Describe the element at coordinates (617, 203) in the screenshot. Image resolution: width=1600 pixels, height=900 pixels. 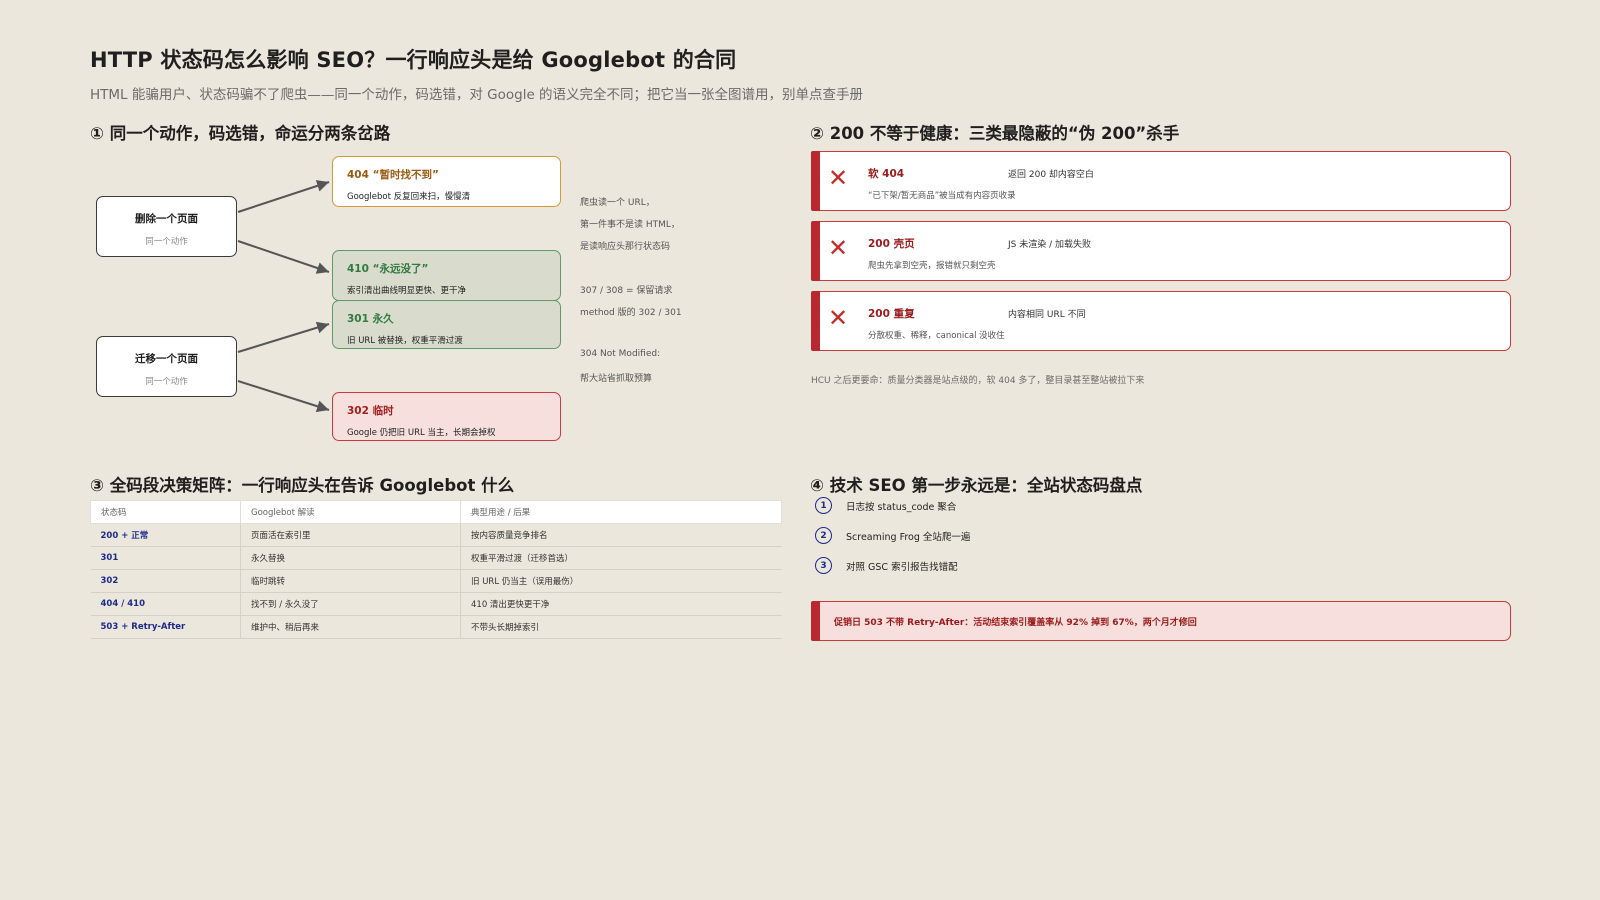
I see `note-line: 爬虫读一个 URL，` at that location.